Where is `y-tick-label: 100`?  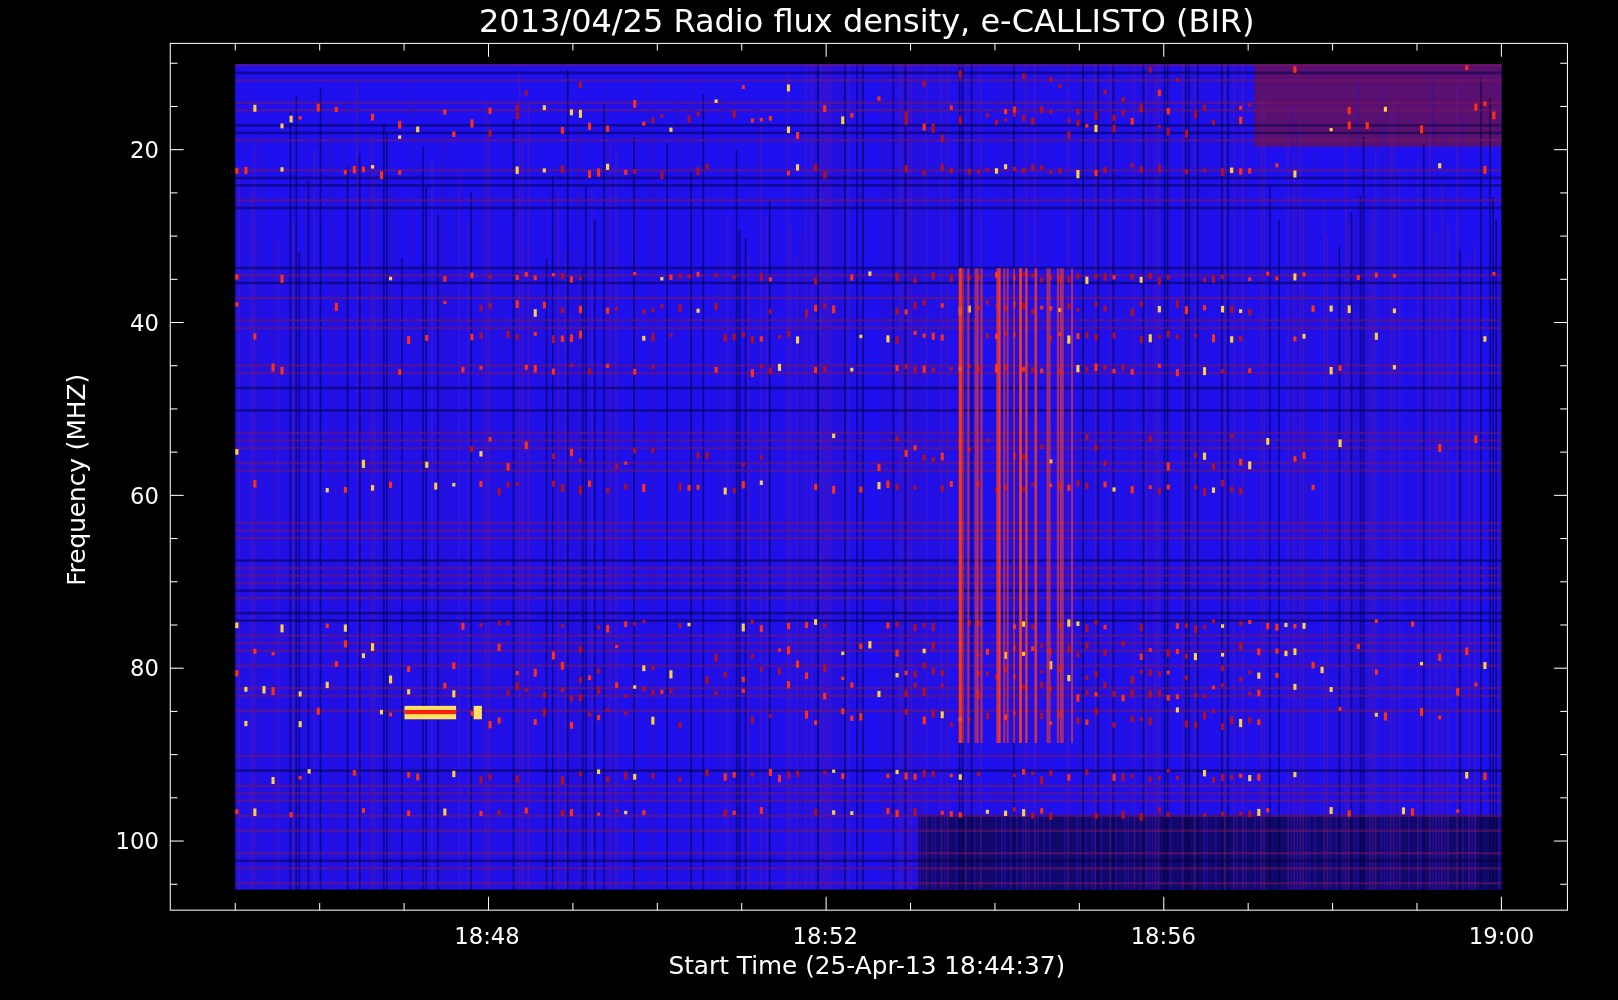
y-tick-label: 100 is located at coordinates (137, 841).